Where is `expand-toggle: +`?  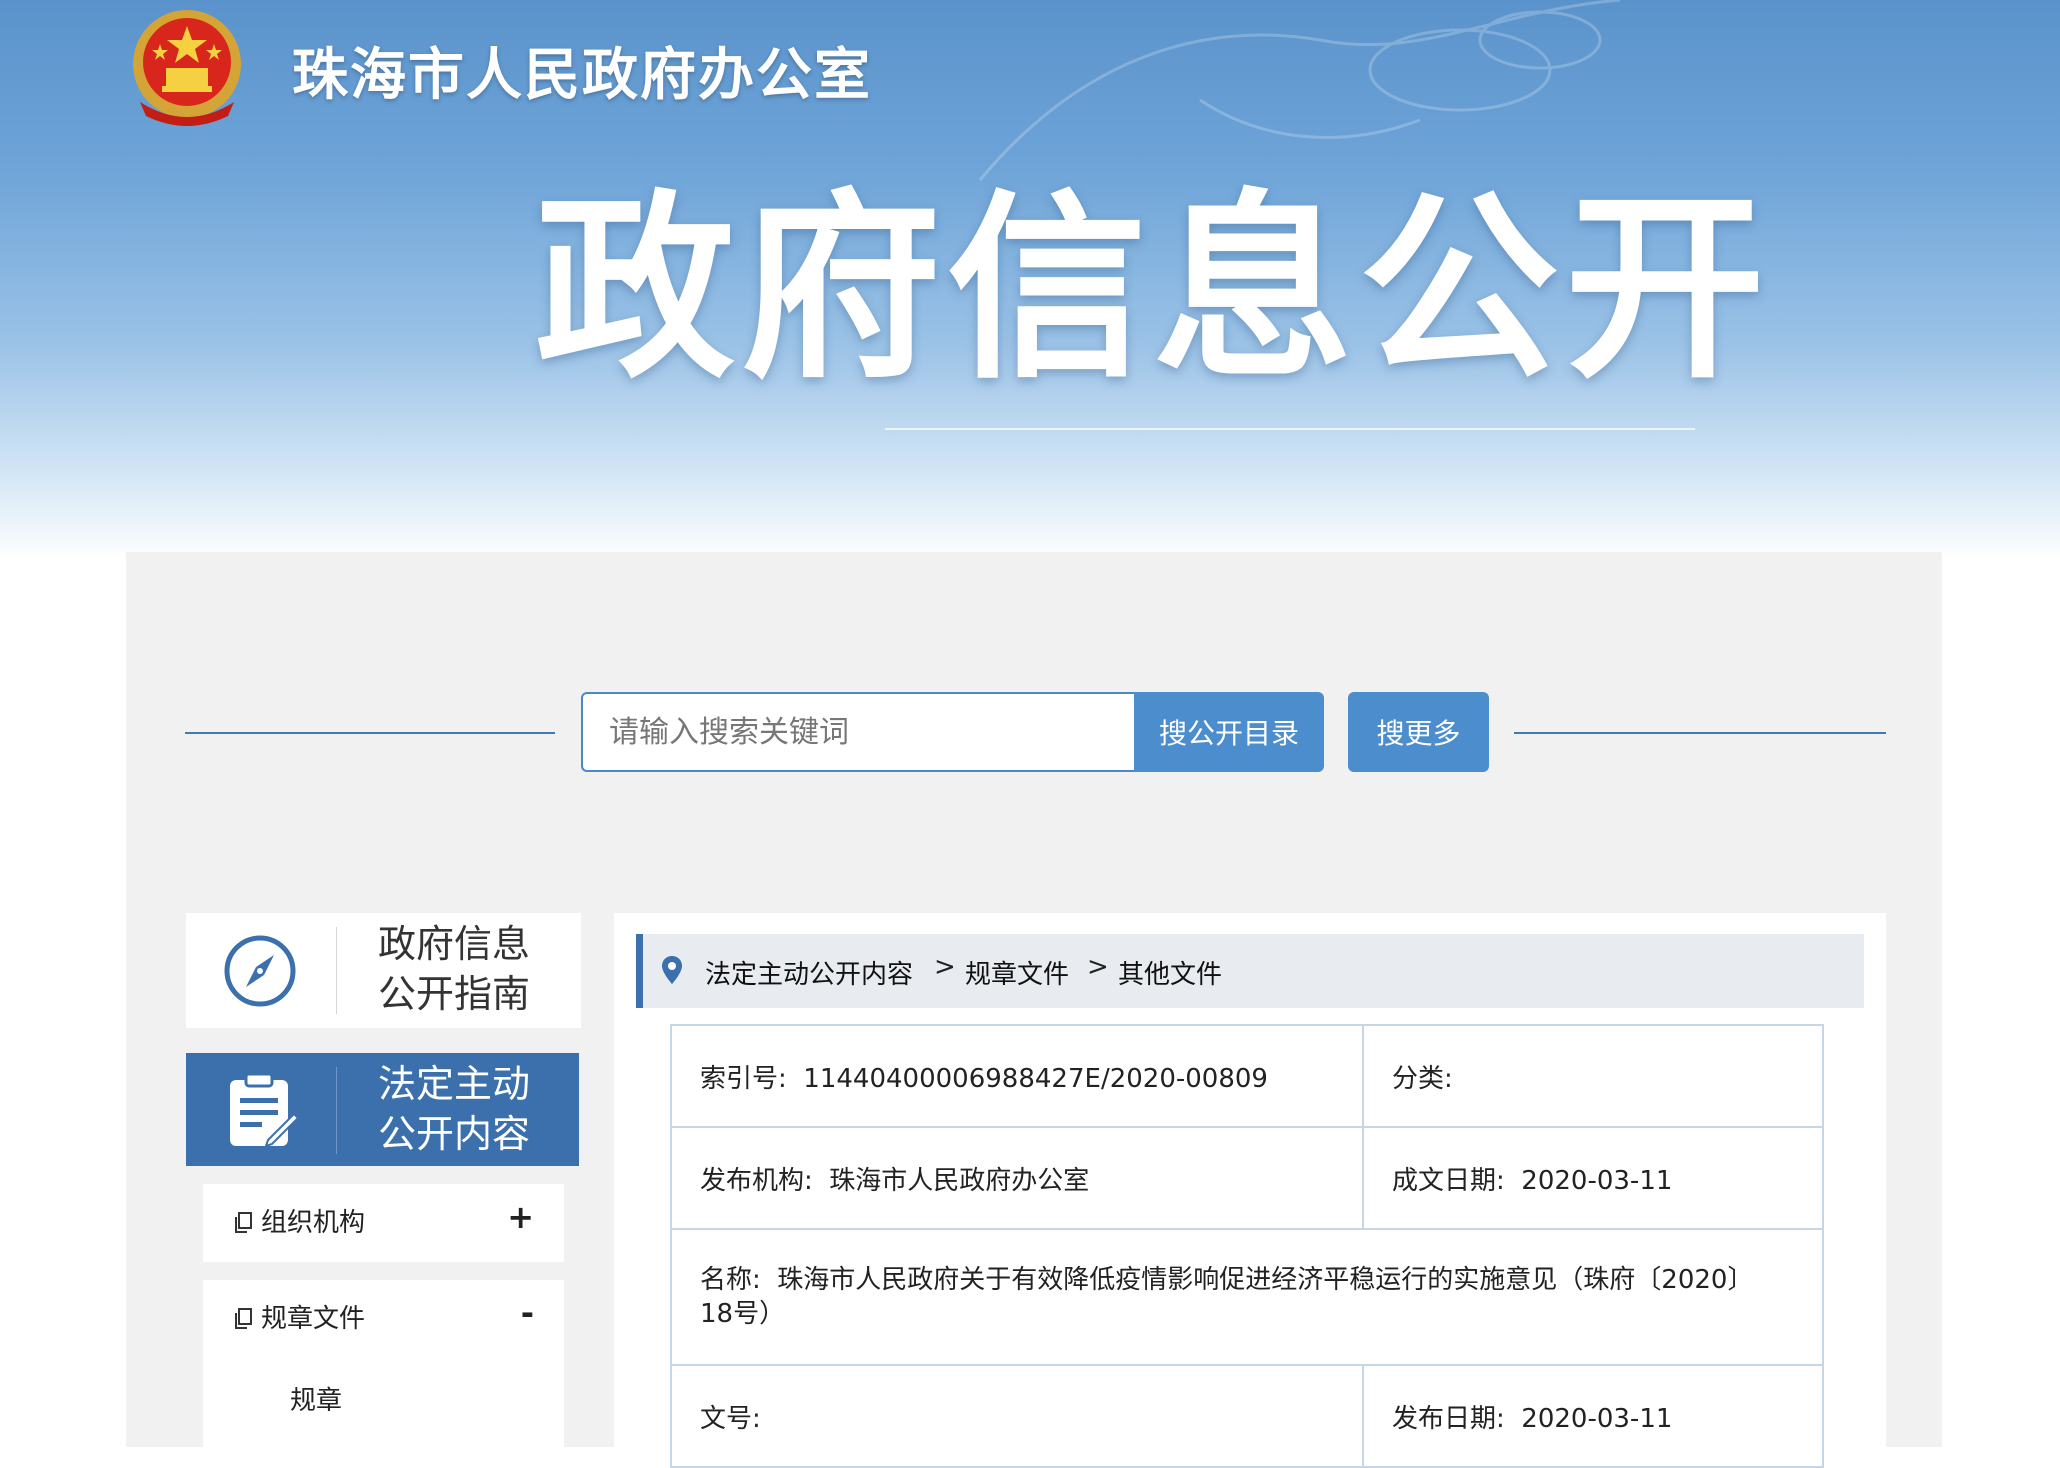 expand-toggle: + is located at coordinates (520, 1217).